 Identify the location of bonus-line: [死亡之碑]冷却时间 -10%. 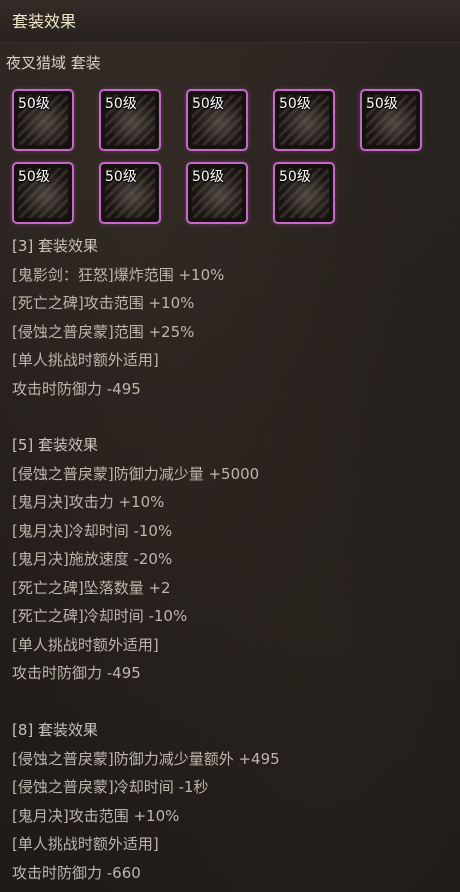
(100, 616).